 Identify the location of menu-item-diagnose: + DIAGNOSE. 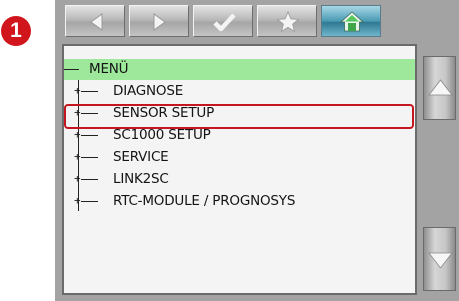
(239, 91).